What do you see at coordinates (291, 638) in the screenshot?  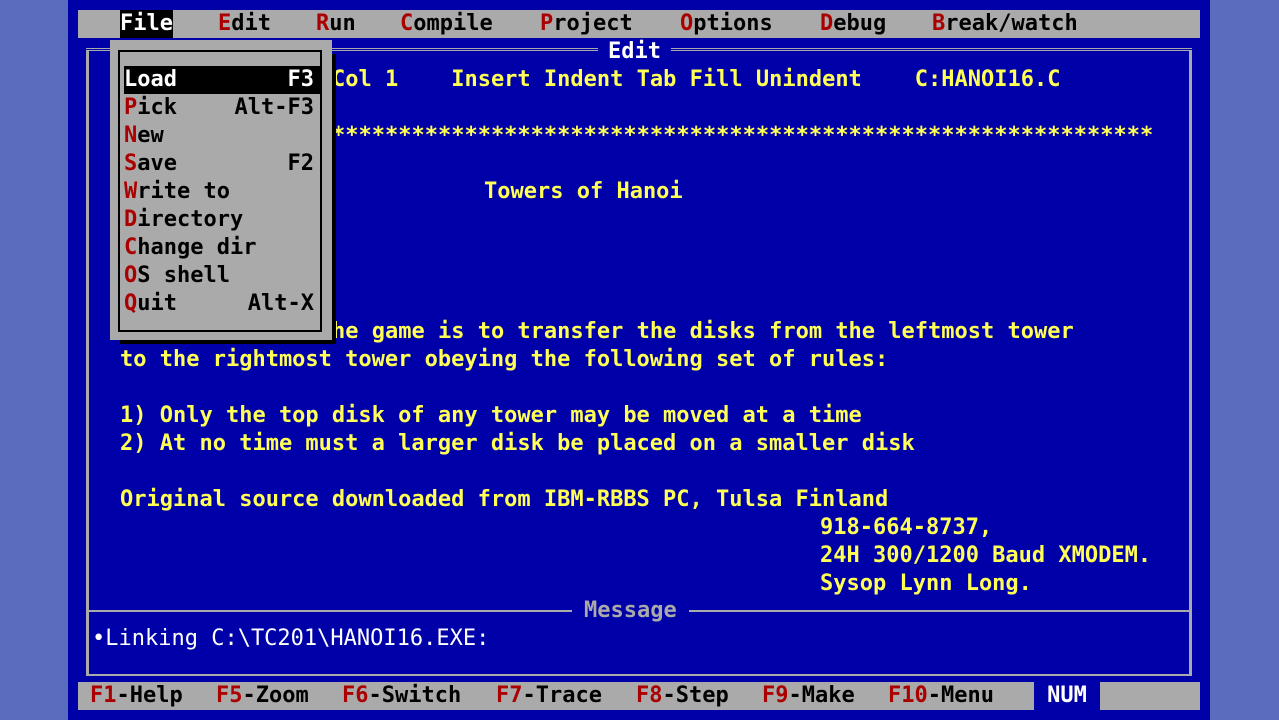 I see `message-text: •Linking C:\TC201\HANOI16.EXE:` at bounding box center [291, 638].